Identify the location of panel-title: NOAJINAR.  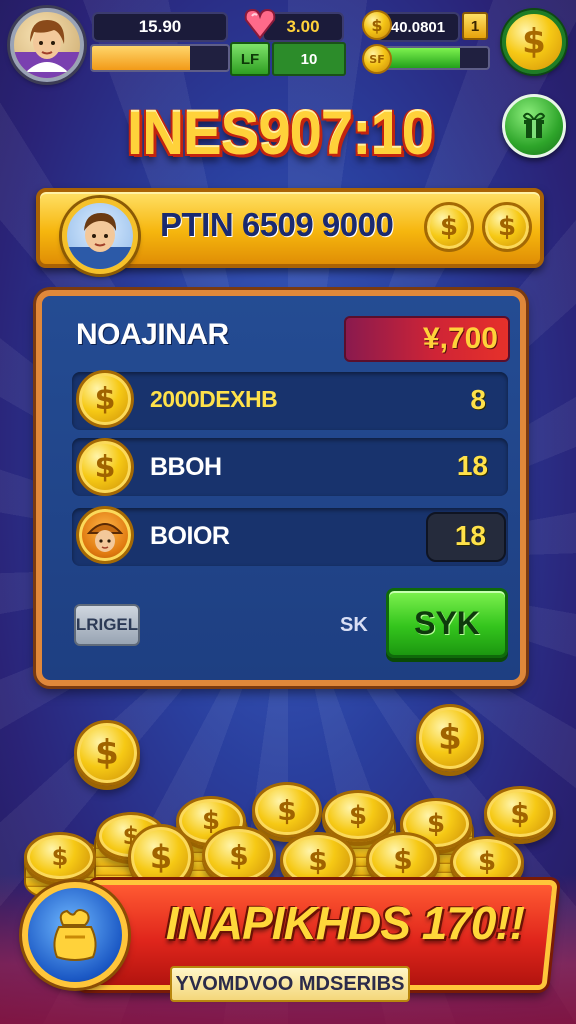
(152, 334).